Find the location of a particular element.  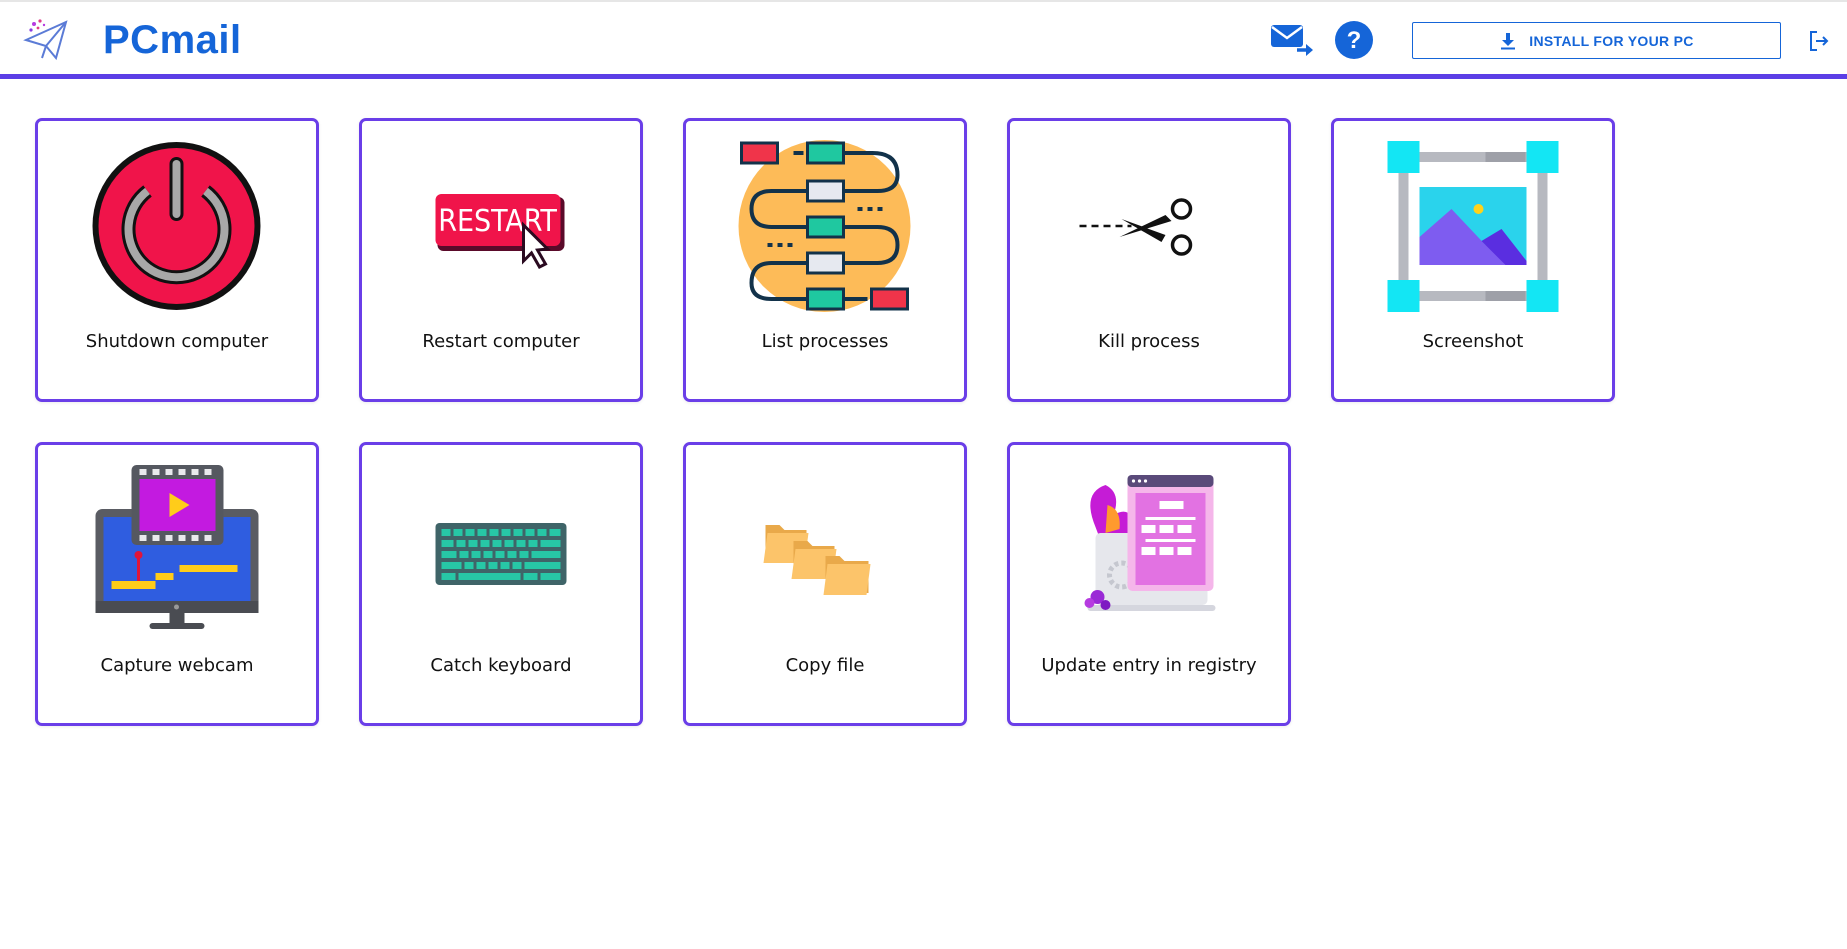

action-label: Screenshot is located at coordinates (1473, 341).